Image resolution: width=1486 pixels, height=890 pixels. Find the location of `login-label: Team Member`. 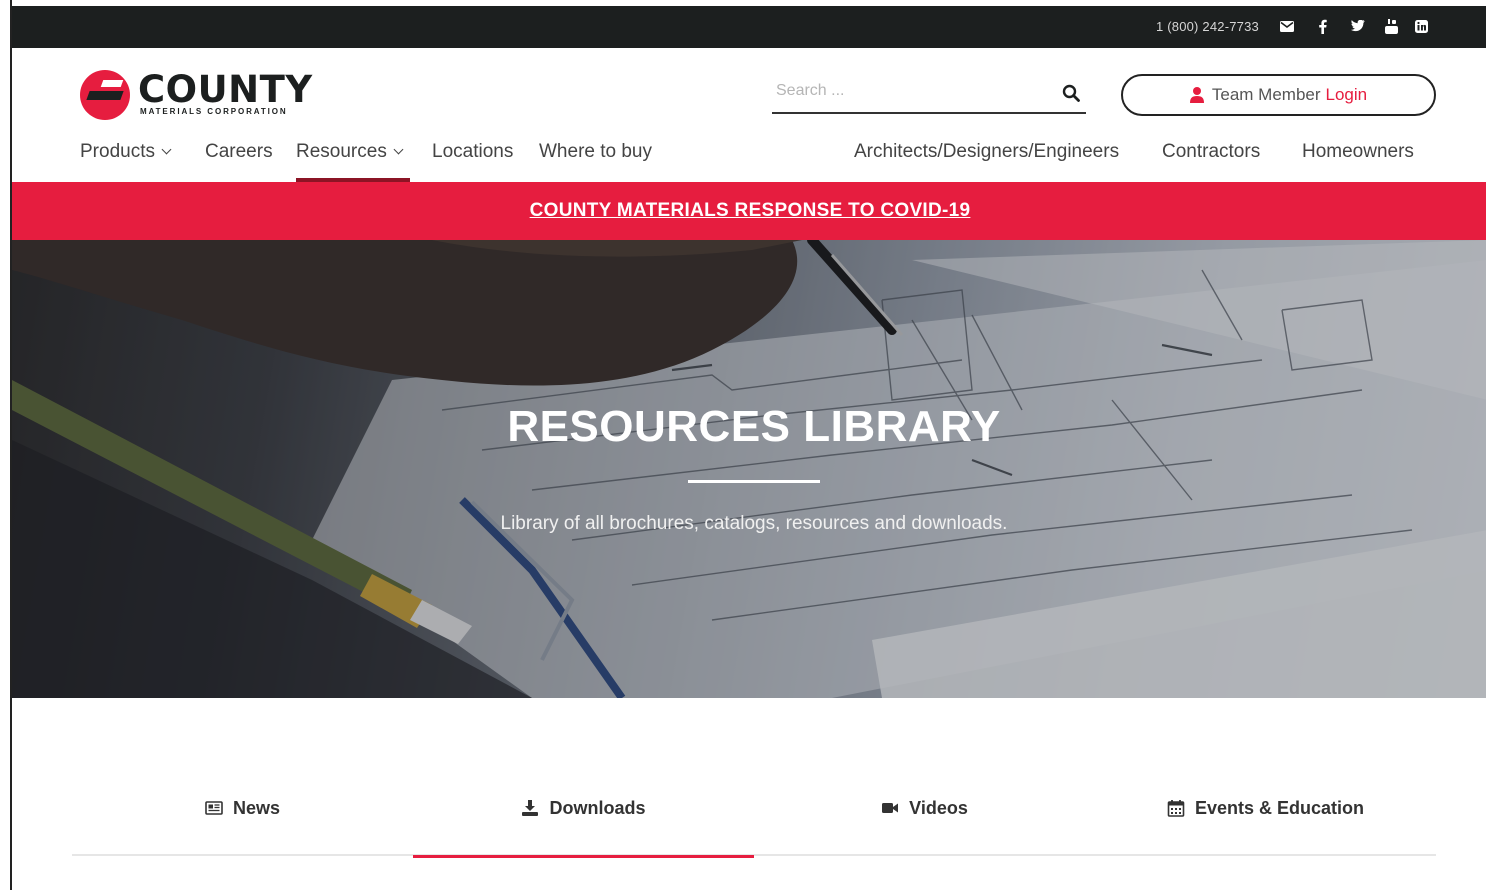

login-label: Team Member is located at coordinates (1266, 94).